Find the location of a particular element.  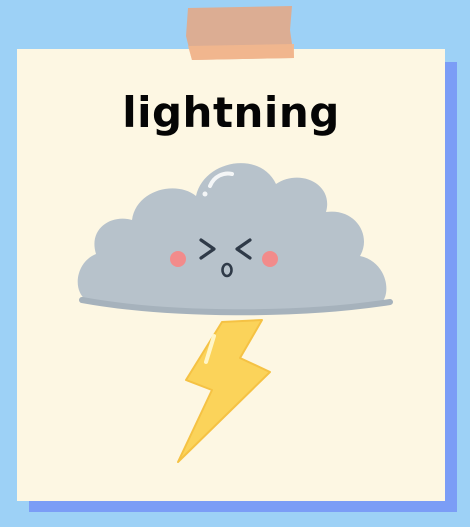

left-cheek is located at coordinates (178, 259).